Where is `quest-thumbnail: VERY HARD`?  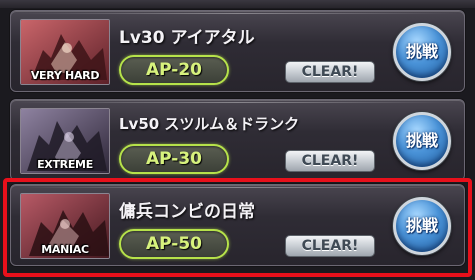 quest-thumbnail: VERY HARD is located at coordinates (65, 52).